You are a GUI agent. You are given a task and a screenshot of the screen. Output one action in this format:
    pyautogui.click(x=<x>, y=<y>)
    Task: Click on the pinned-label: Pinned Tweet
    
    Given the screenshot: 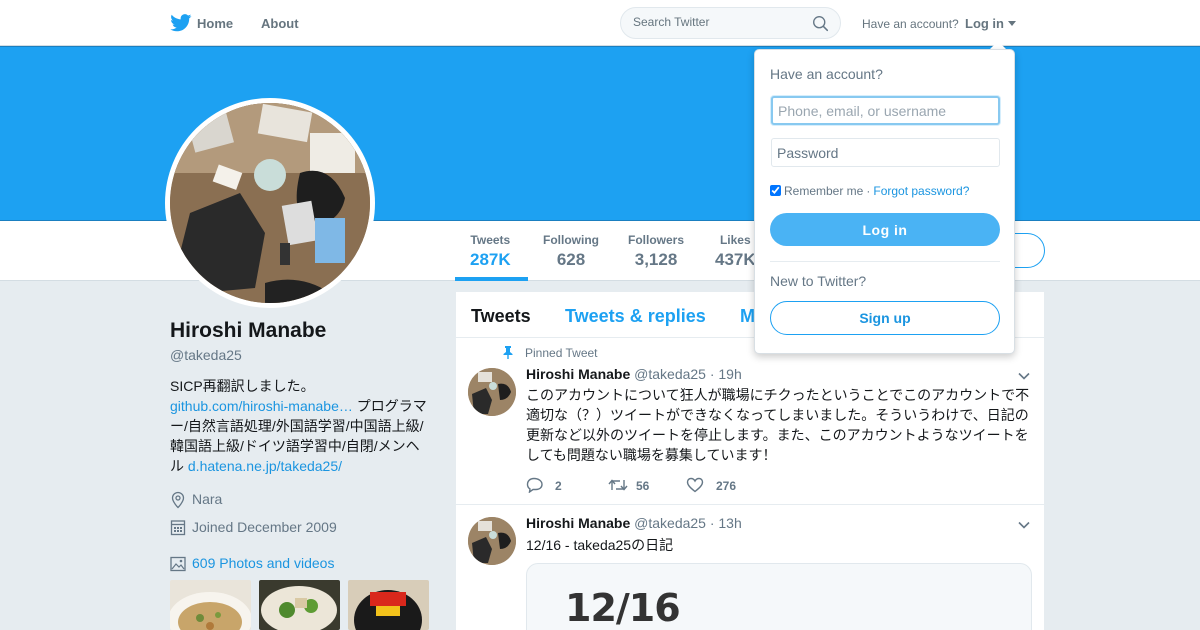 What is the action you would take?
    pyautogui.click(x=561, y=353)
    